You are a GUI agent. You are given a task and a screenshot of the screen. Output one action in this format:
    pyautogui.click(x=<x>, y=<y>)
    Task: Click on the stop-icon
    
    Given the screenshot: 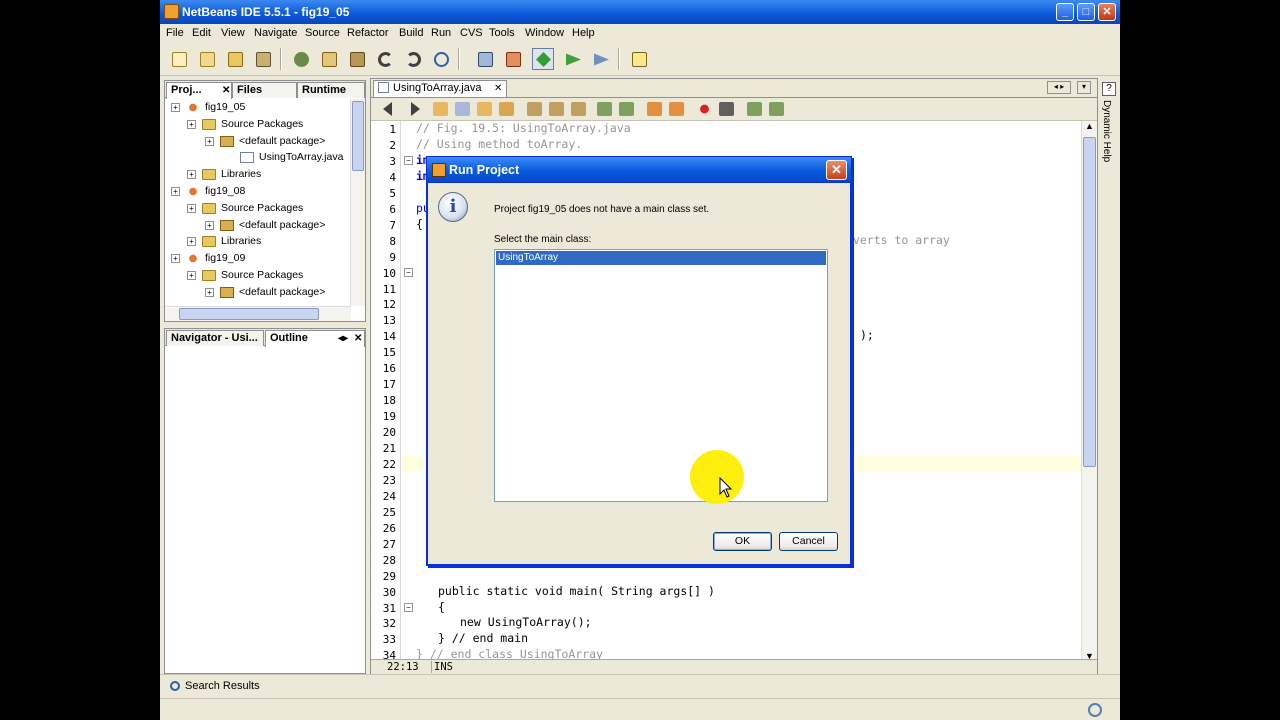 What is the action you would take?
    pyautogui.click(x=726, y=109)
    